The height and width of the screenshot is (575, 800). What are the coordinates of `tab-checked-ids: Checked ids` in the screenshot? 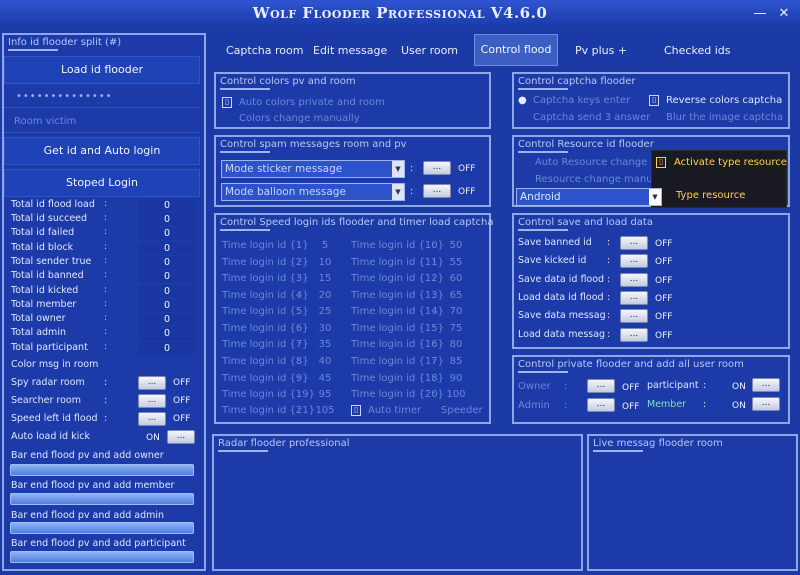 It's located at (697, 50).